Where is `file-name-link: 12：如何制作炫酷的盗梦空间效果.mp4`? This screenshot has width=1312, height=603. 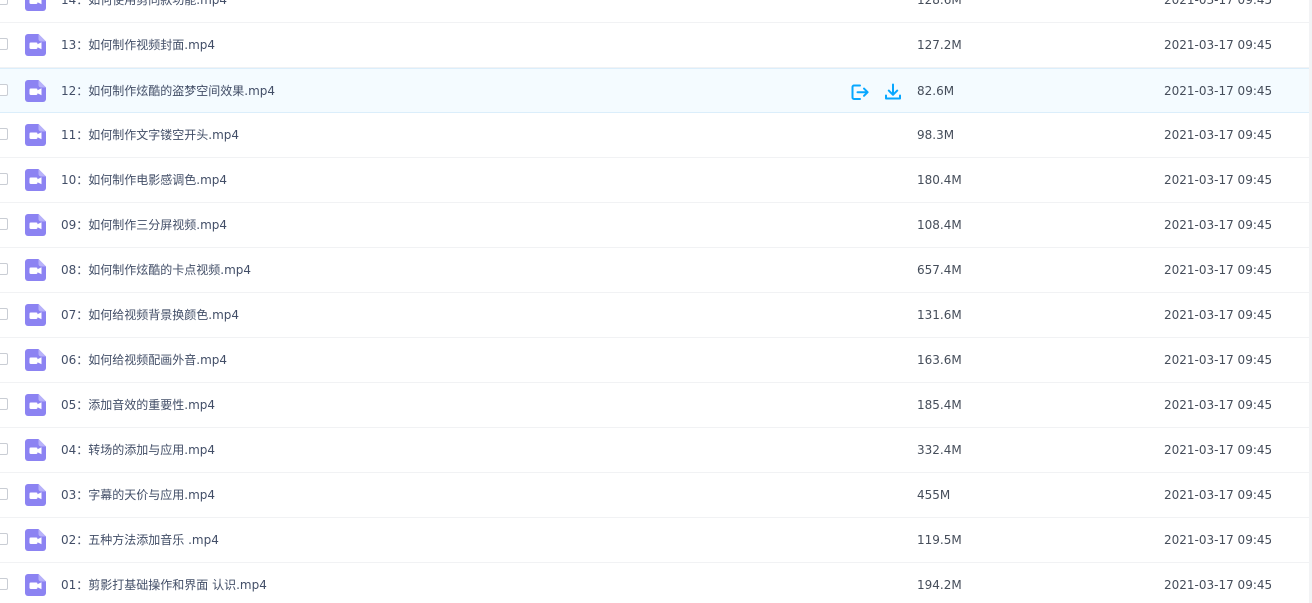
file-name-link: 12：如何制作炫酷的盗梦空间效果.mp4 is located at coordinates (168, 91).